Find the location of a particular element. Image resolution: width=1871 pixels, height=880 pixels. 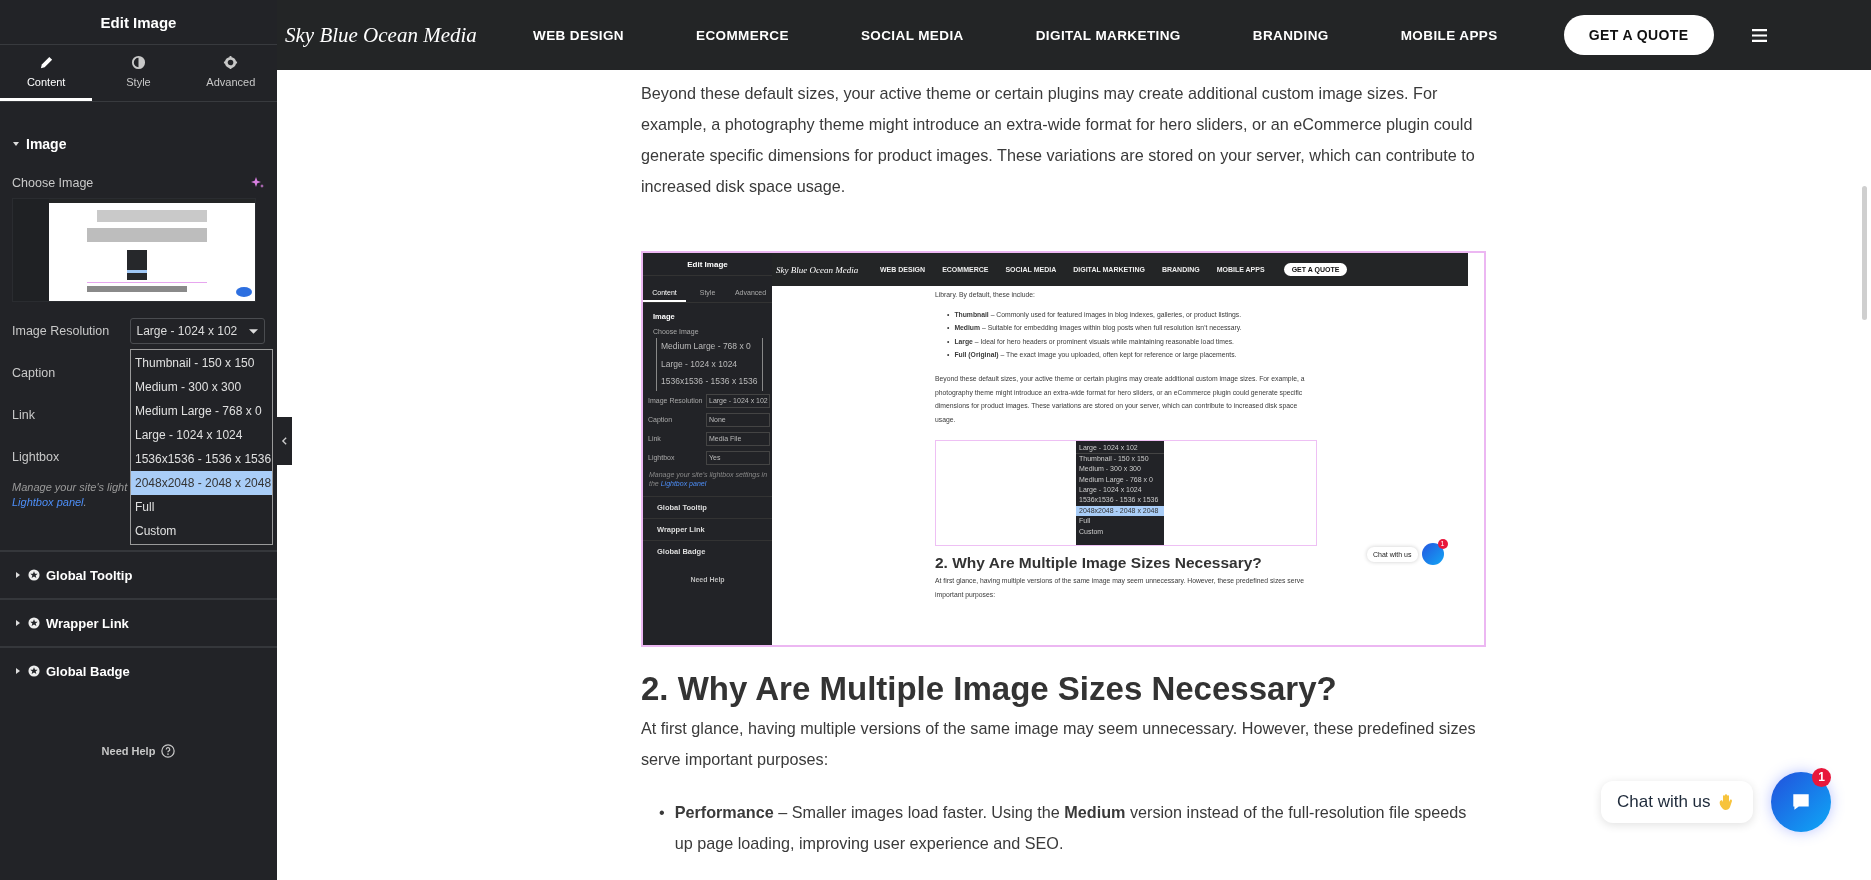

panel-tab: Style is located at coordinates (138, 73).